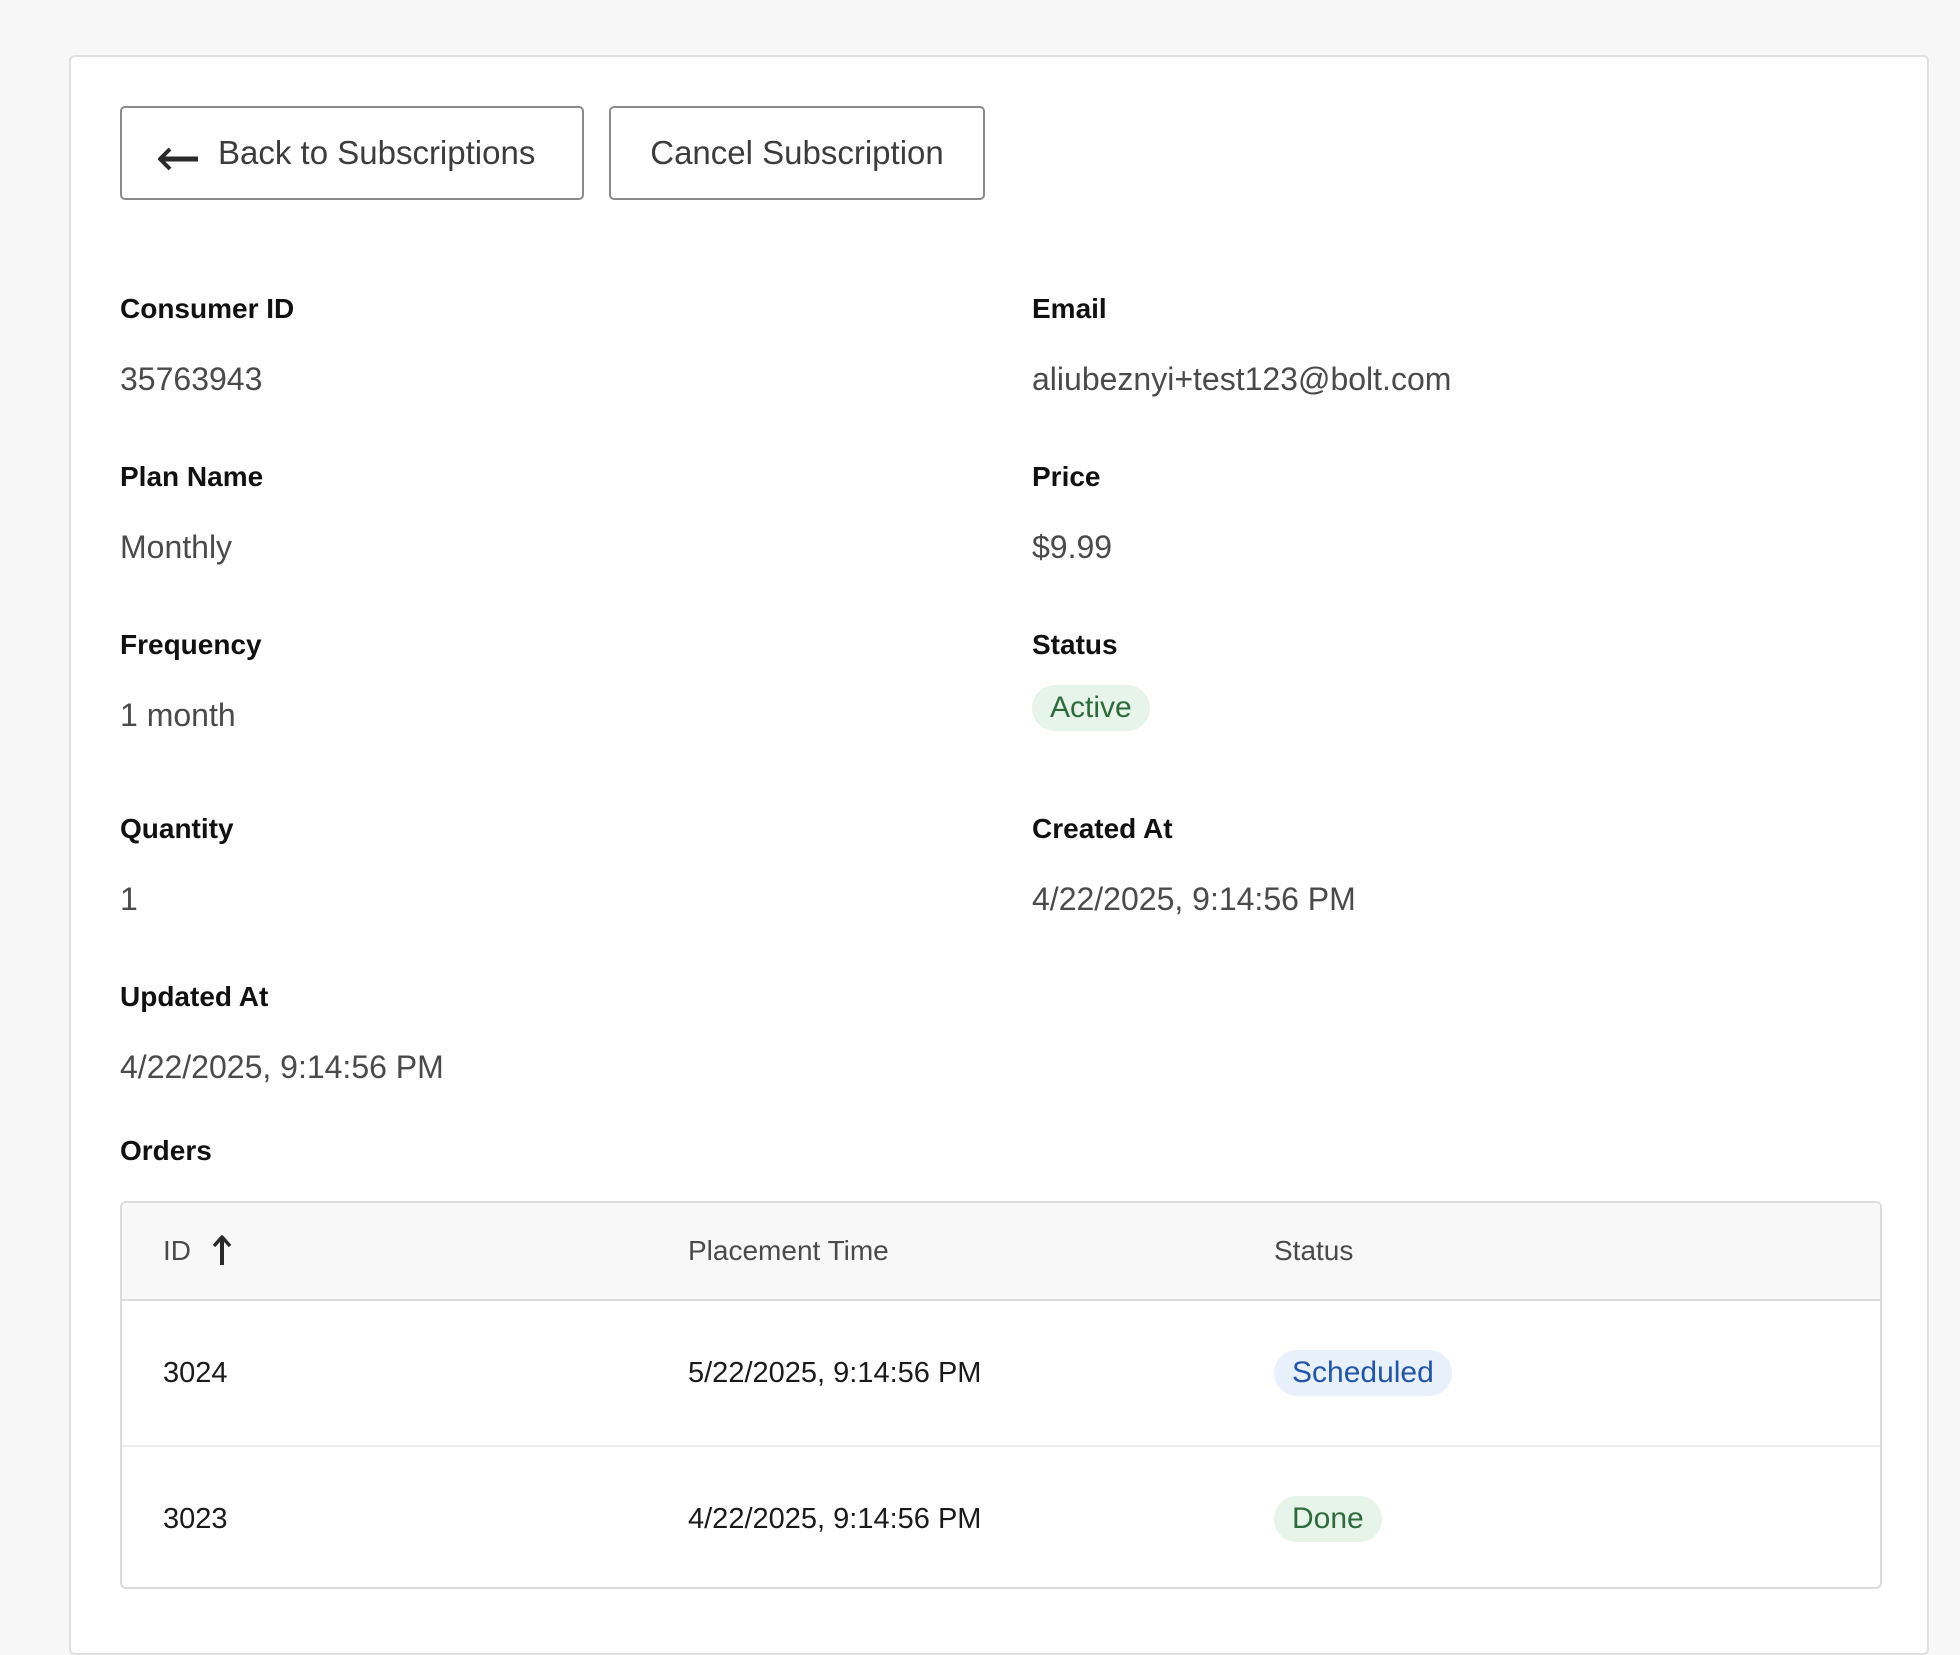 This screenshot has width=1960, height=1655. Describe the element at coordinates (191, 379) in the screenshot. I see `field-value: 35763943` at that location.